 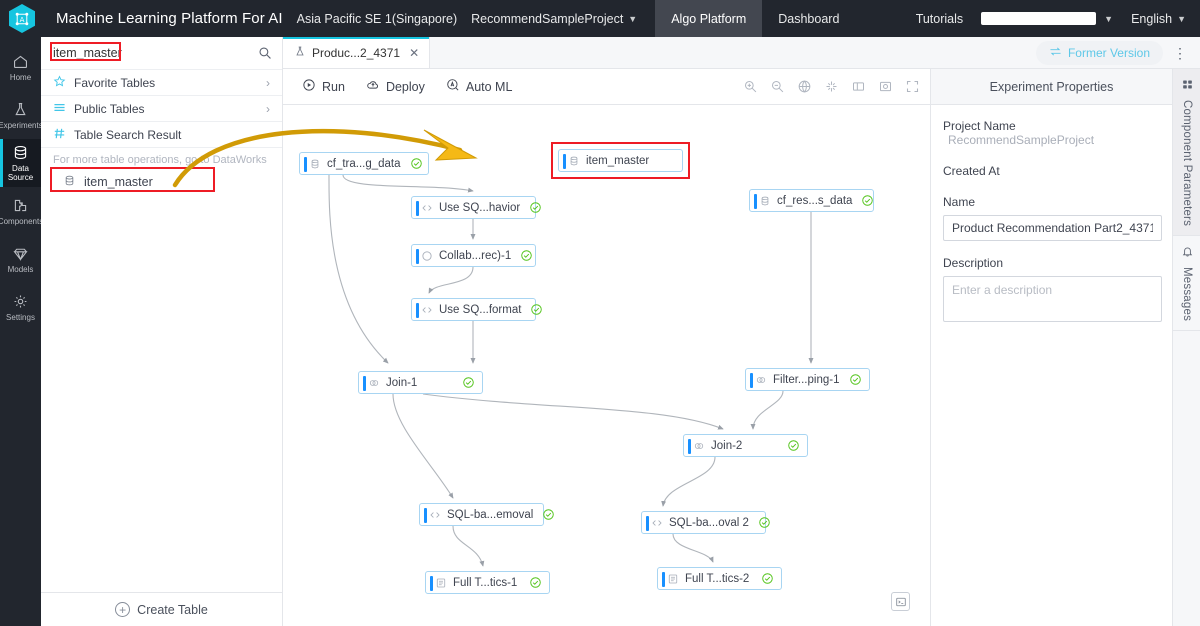 What do you see at coordinates (1180, 53) in the screenshot?
I see `more-vertical-icon: ⋮` at bounding box center [1180, 53].